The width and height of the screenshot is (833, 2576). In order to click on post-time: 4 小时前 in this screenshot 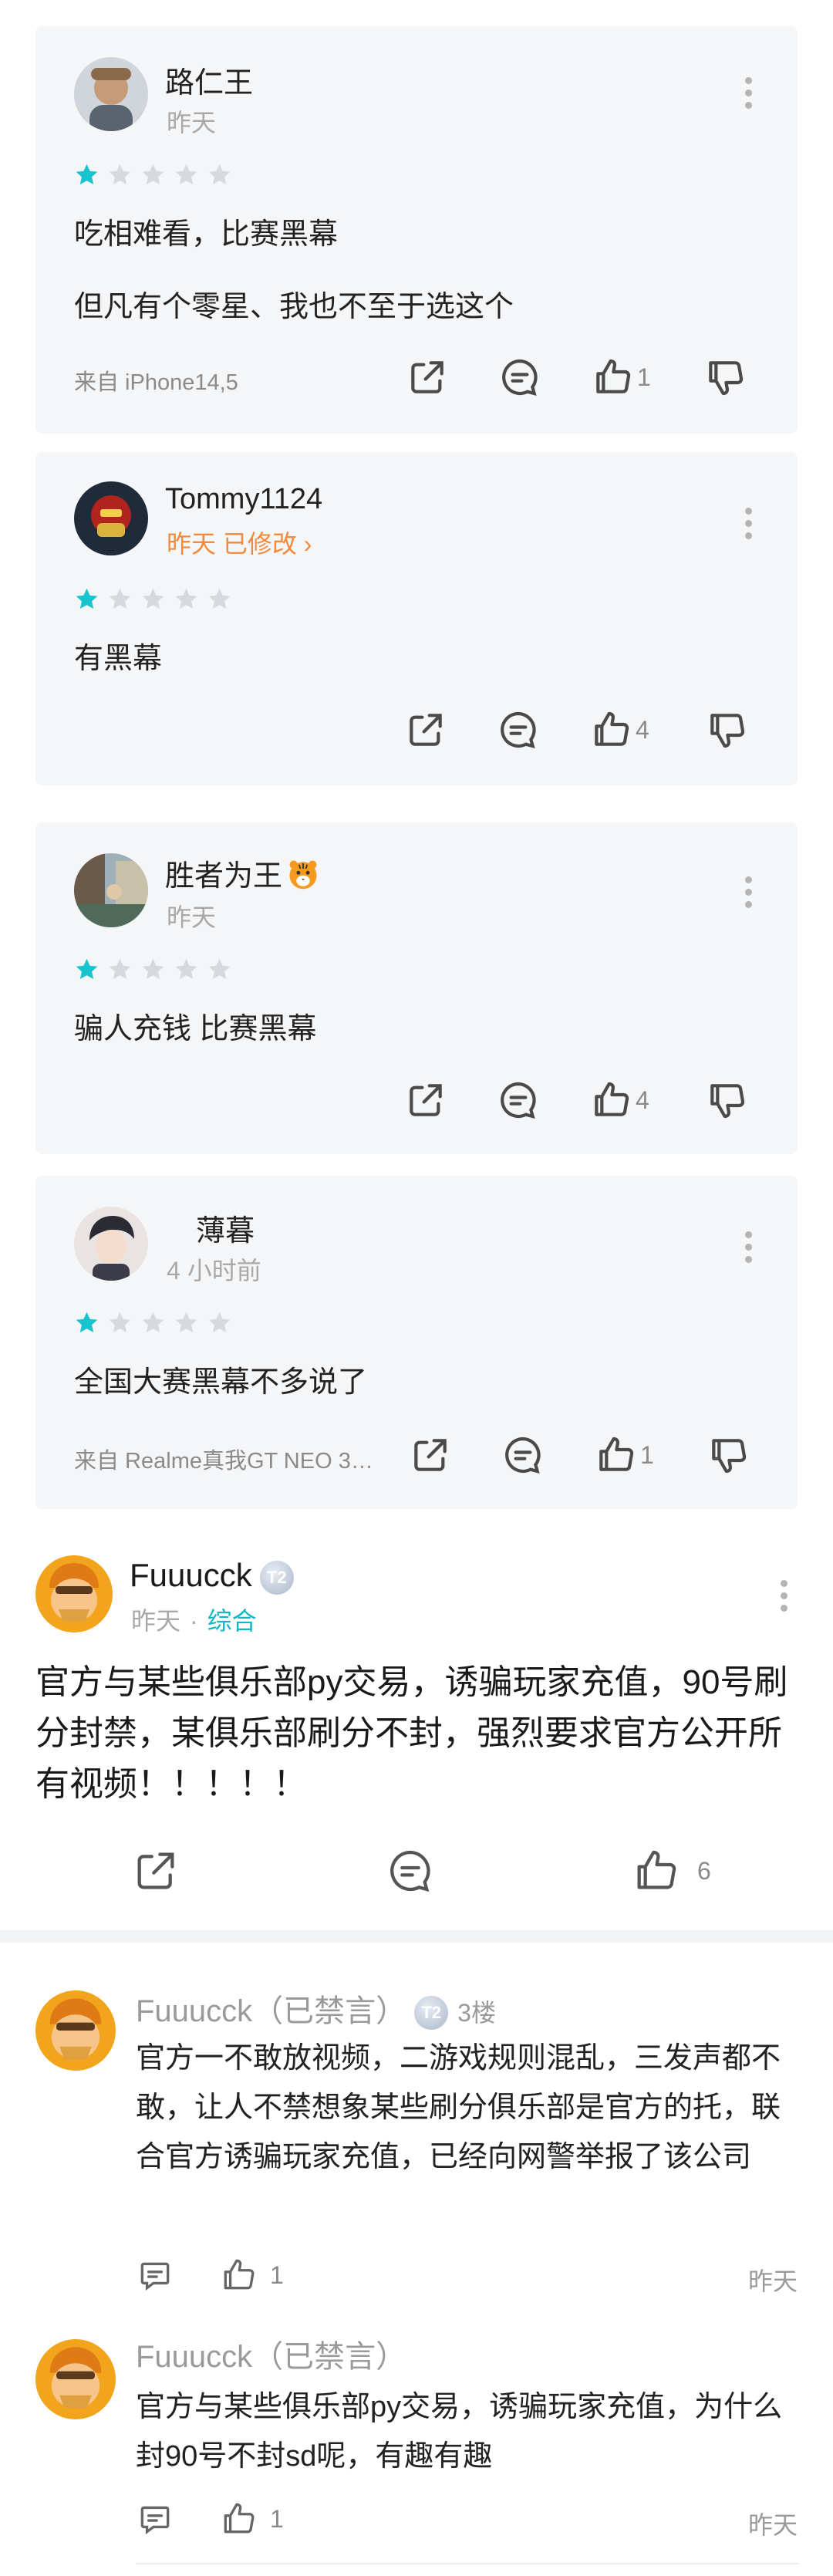, I will do `click(214, 1271)`.